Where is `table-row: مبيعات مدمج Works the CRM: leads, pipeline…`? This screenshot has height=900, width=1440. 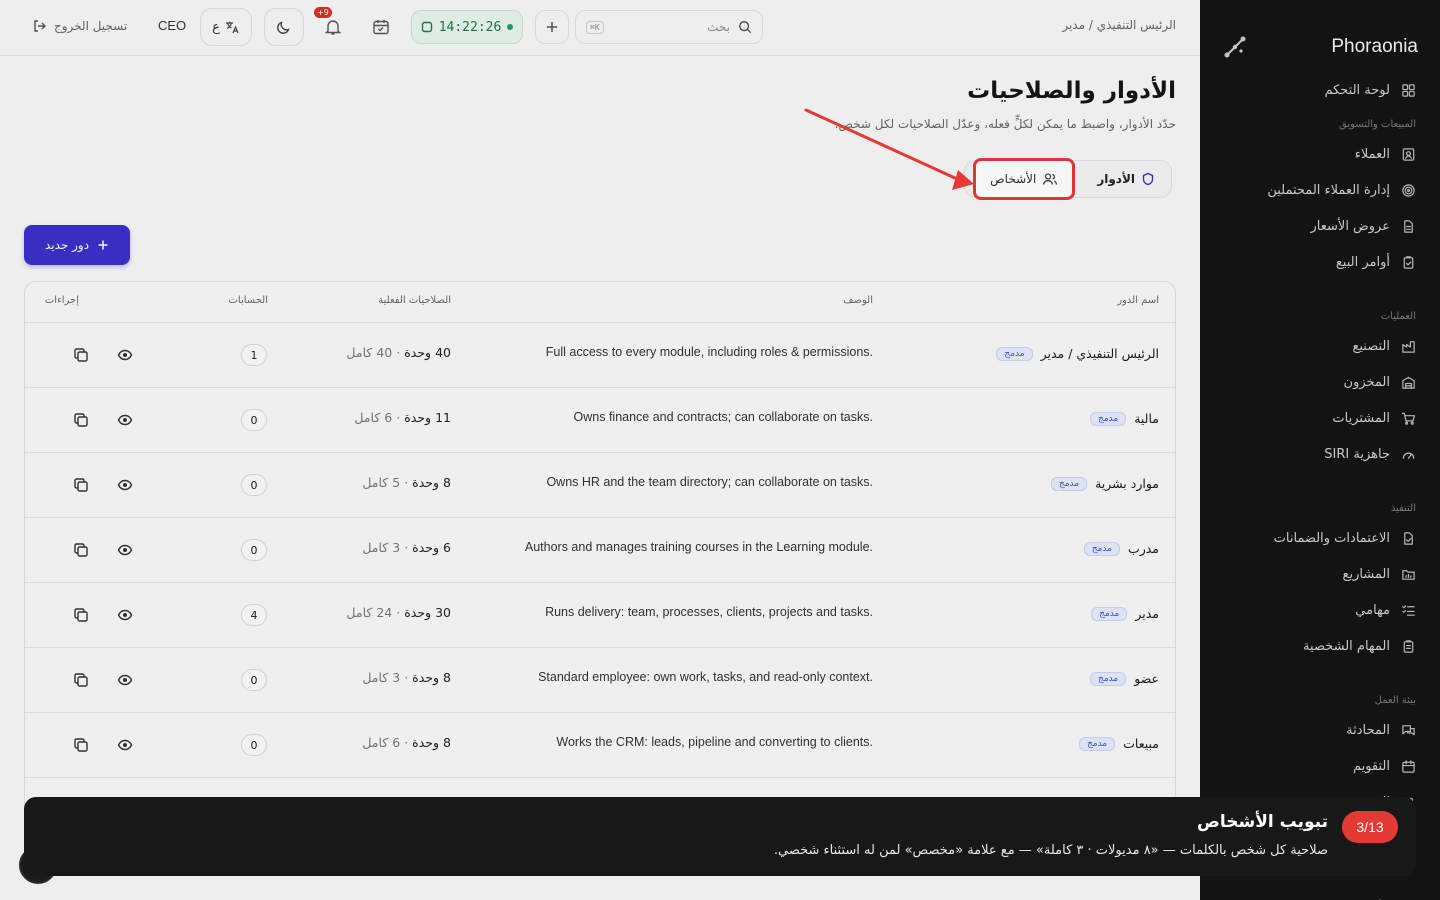 table-row: مبيعات مدمج Works the CRM: leads, pipeline… is located at coordinates (600, 745).